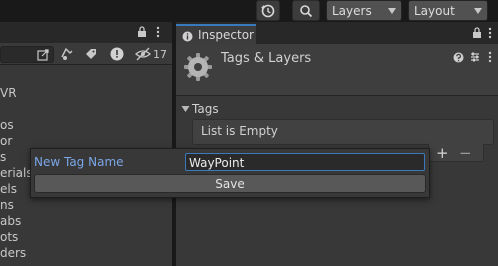 The height and width of the screenshot is (266, 498). I want to click on tags-list: List is Empty, so click(343, 132).